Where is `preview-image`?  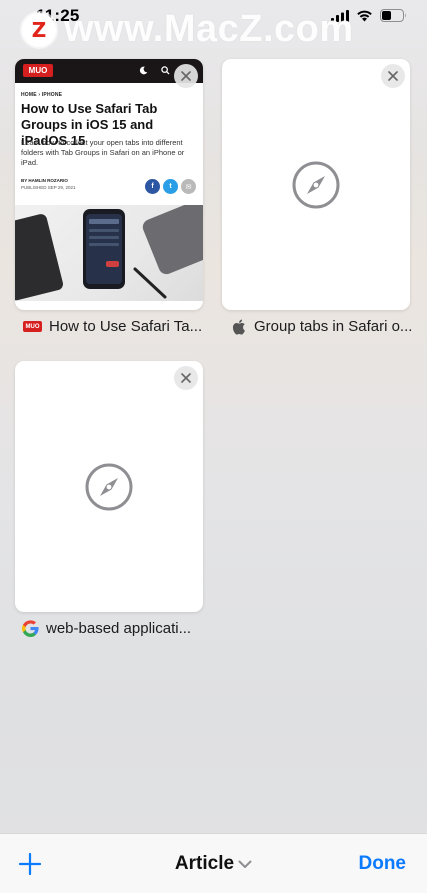
preview-image is located at coordinates (109, 253).